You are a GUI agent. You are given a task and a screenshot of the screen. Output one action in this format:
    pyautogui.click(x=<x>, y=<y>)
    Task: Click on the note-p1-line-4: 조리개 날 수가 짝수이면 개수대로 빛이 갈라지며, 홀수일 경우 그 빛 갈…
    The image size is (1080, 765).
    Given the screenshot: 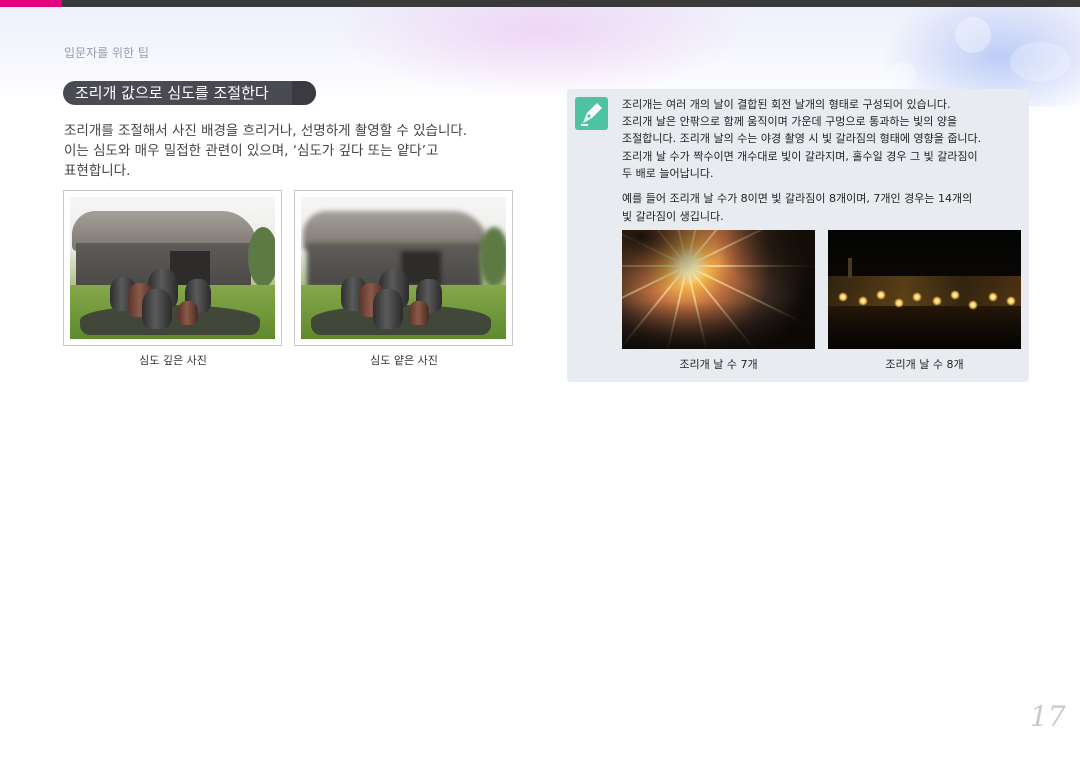 What is the action you would take?
    pyautogui.click(x=800, y=156)
    